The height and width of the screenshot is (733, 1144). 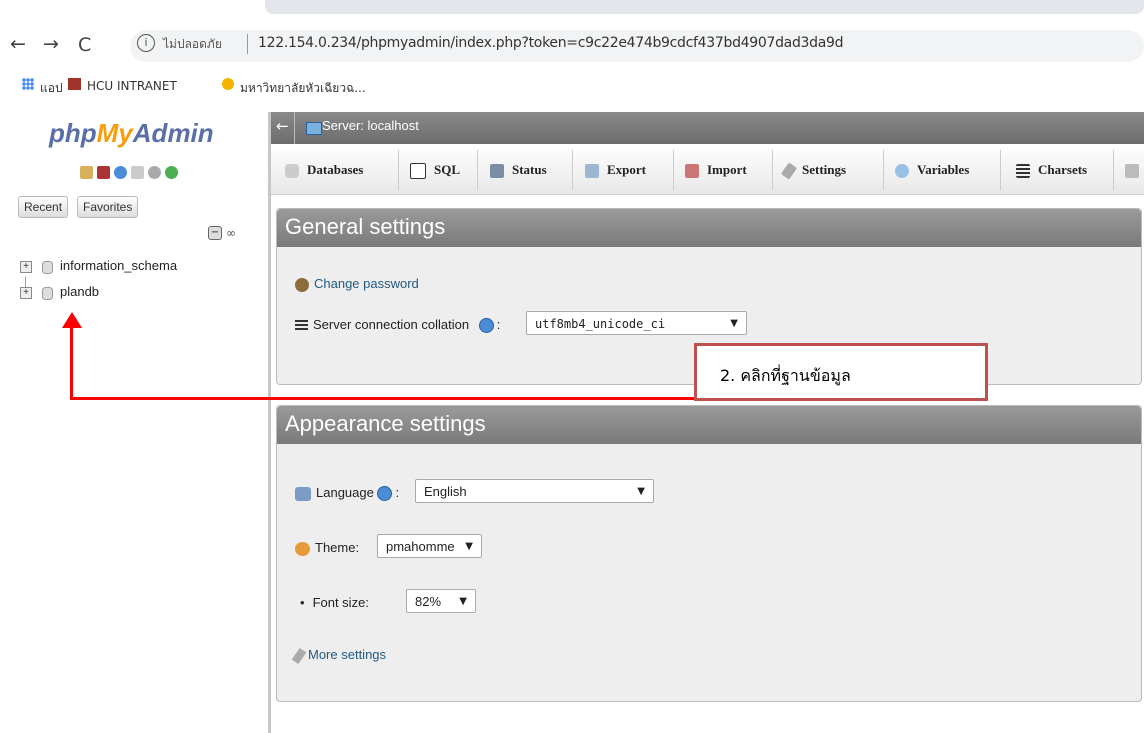 What do you see at coordinates (132, 86) in the screenshot?
I see `bookmark-hcu-intranet: HCU INTRANET` at bounding box center [132, 86].